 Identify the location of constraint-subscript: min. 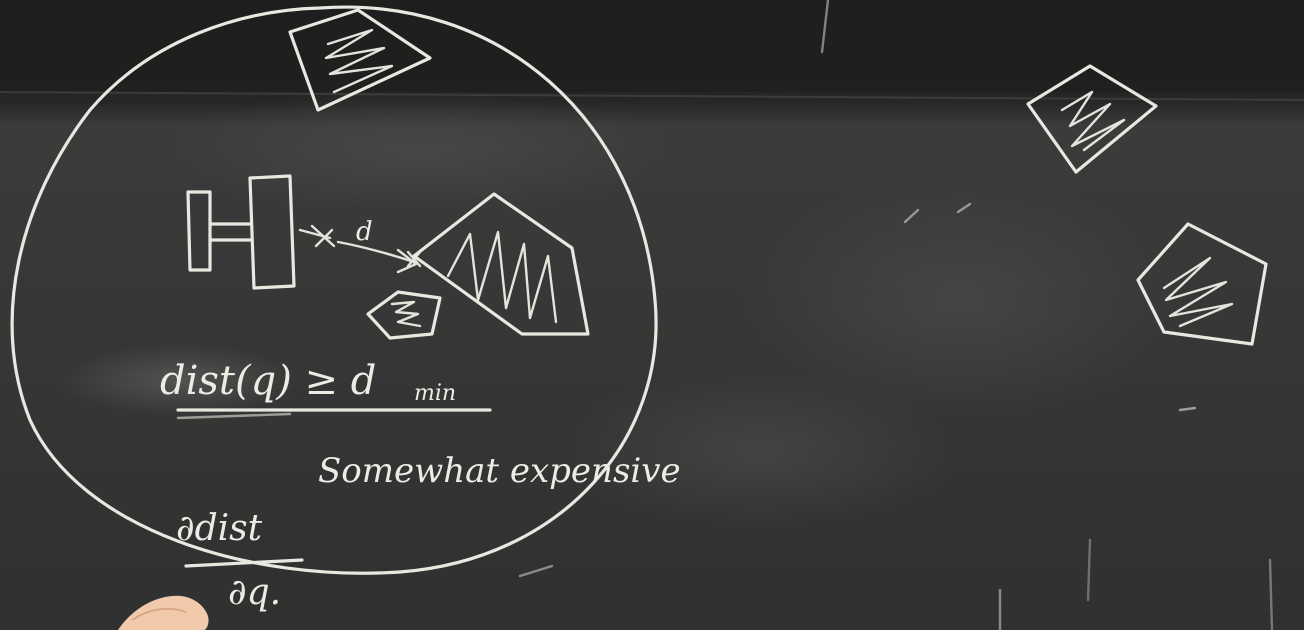
(435, 393).